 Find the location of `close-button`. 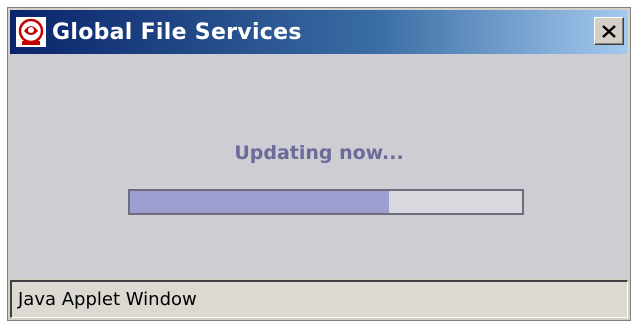

close-button is located at coordinates (609, 31).